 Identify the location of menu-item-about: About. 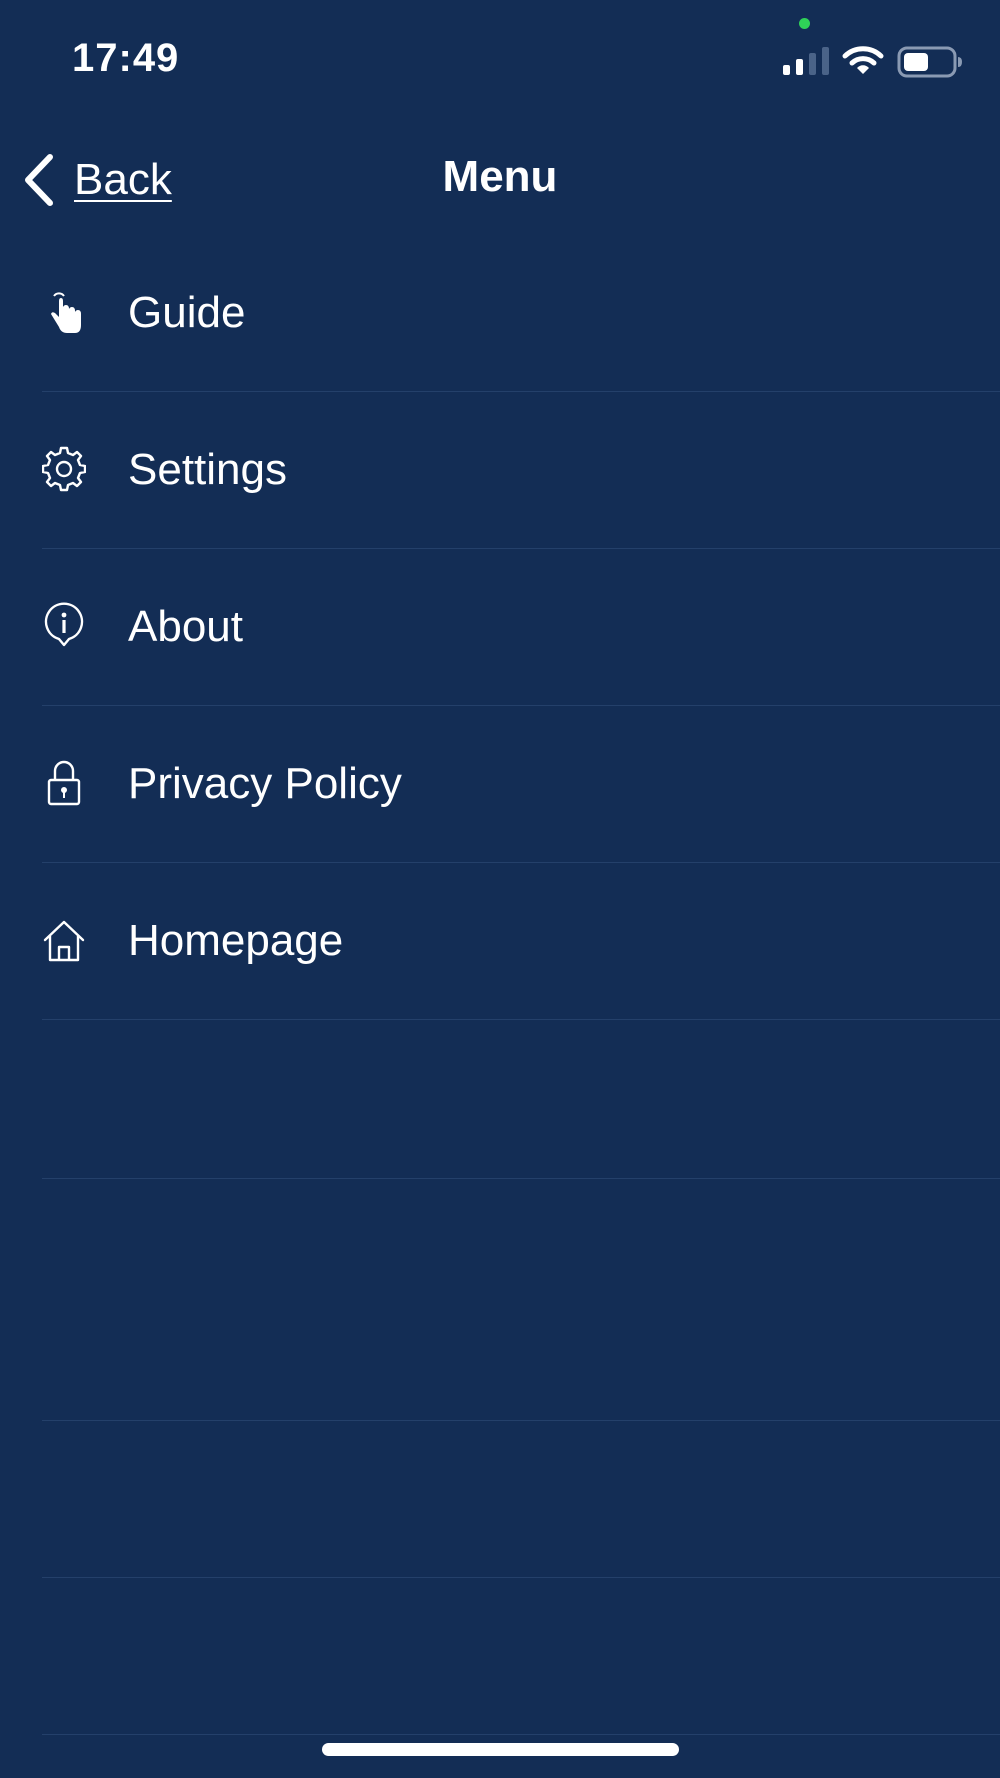
(500, 627).